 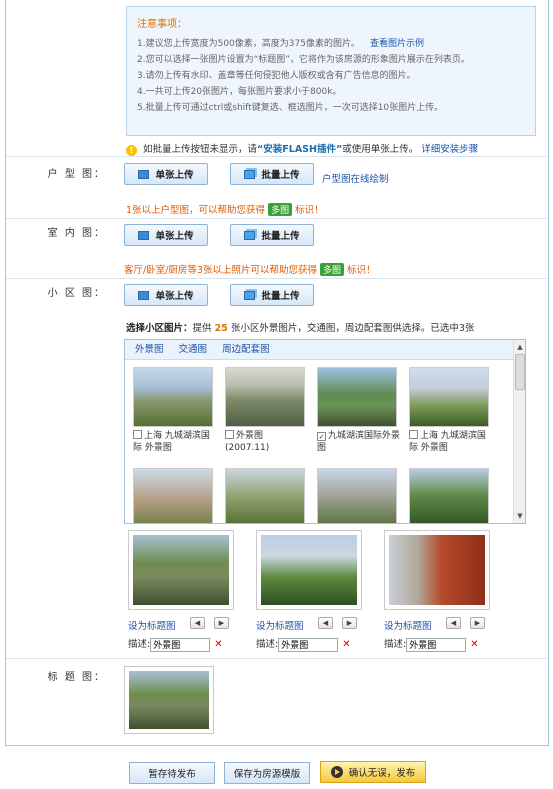 What do you see at coordinates (280, 44) in the screenshot?
I see `notice-item: 1.建议您上传宽度为500像素，高度为375像素的图片。 查看图片示例` at bounding box center [280, 44].